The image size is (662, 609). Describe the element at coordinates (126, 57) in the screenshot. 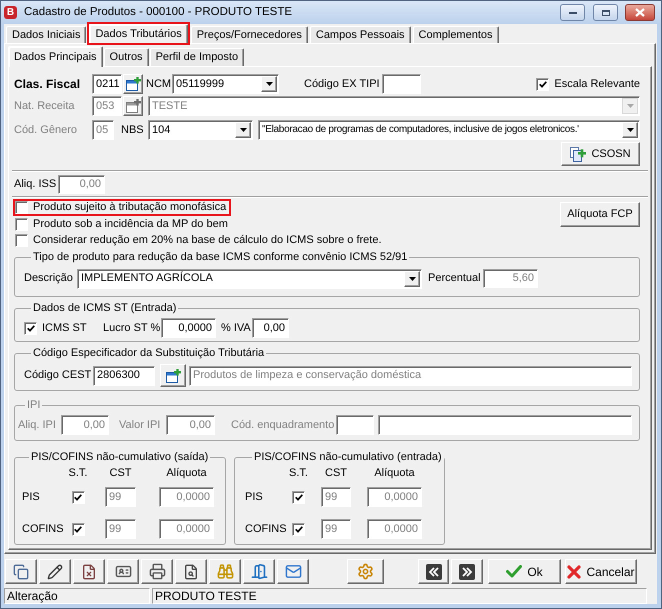

I see `tab: Outros` at that location.